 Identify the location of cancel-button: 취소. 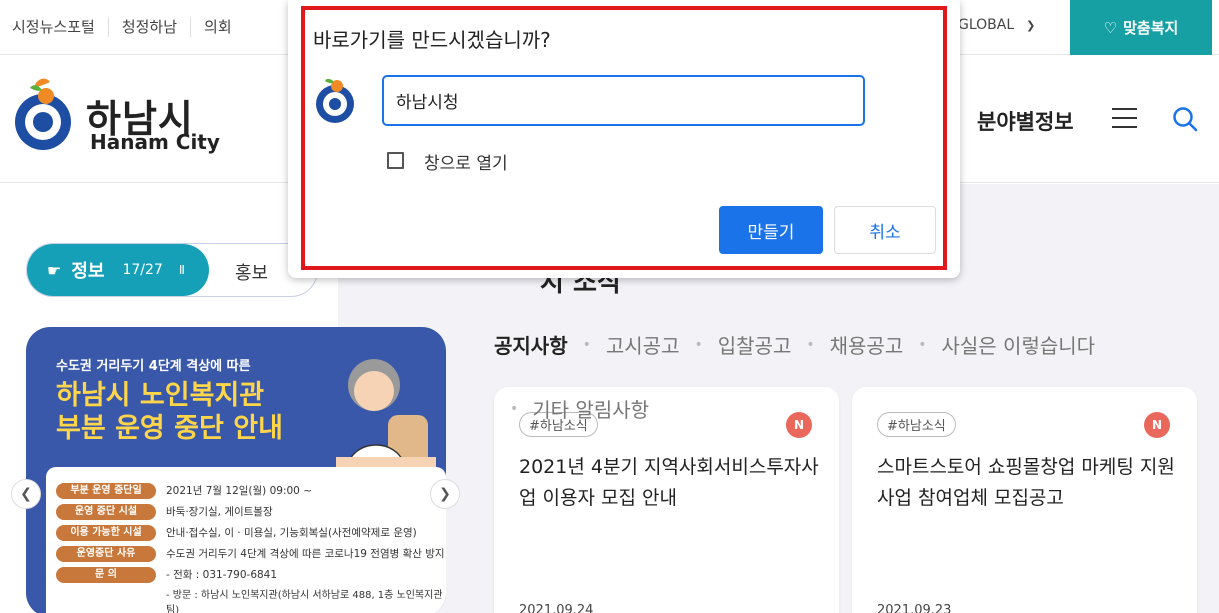
(885, 230).